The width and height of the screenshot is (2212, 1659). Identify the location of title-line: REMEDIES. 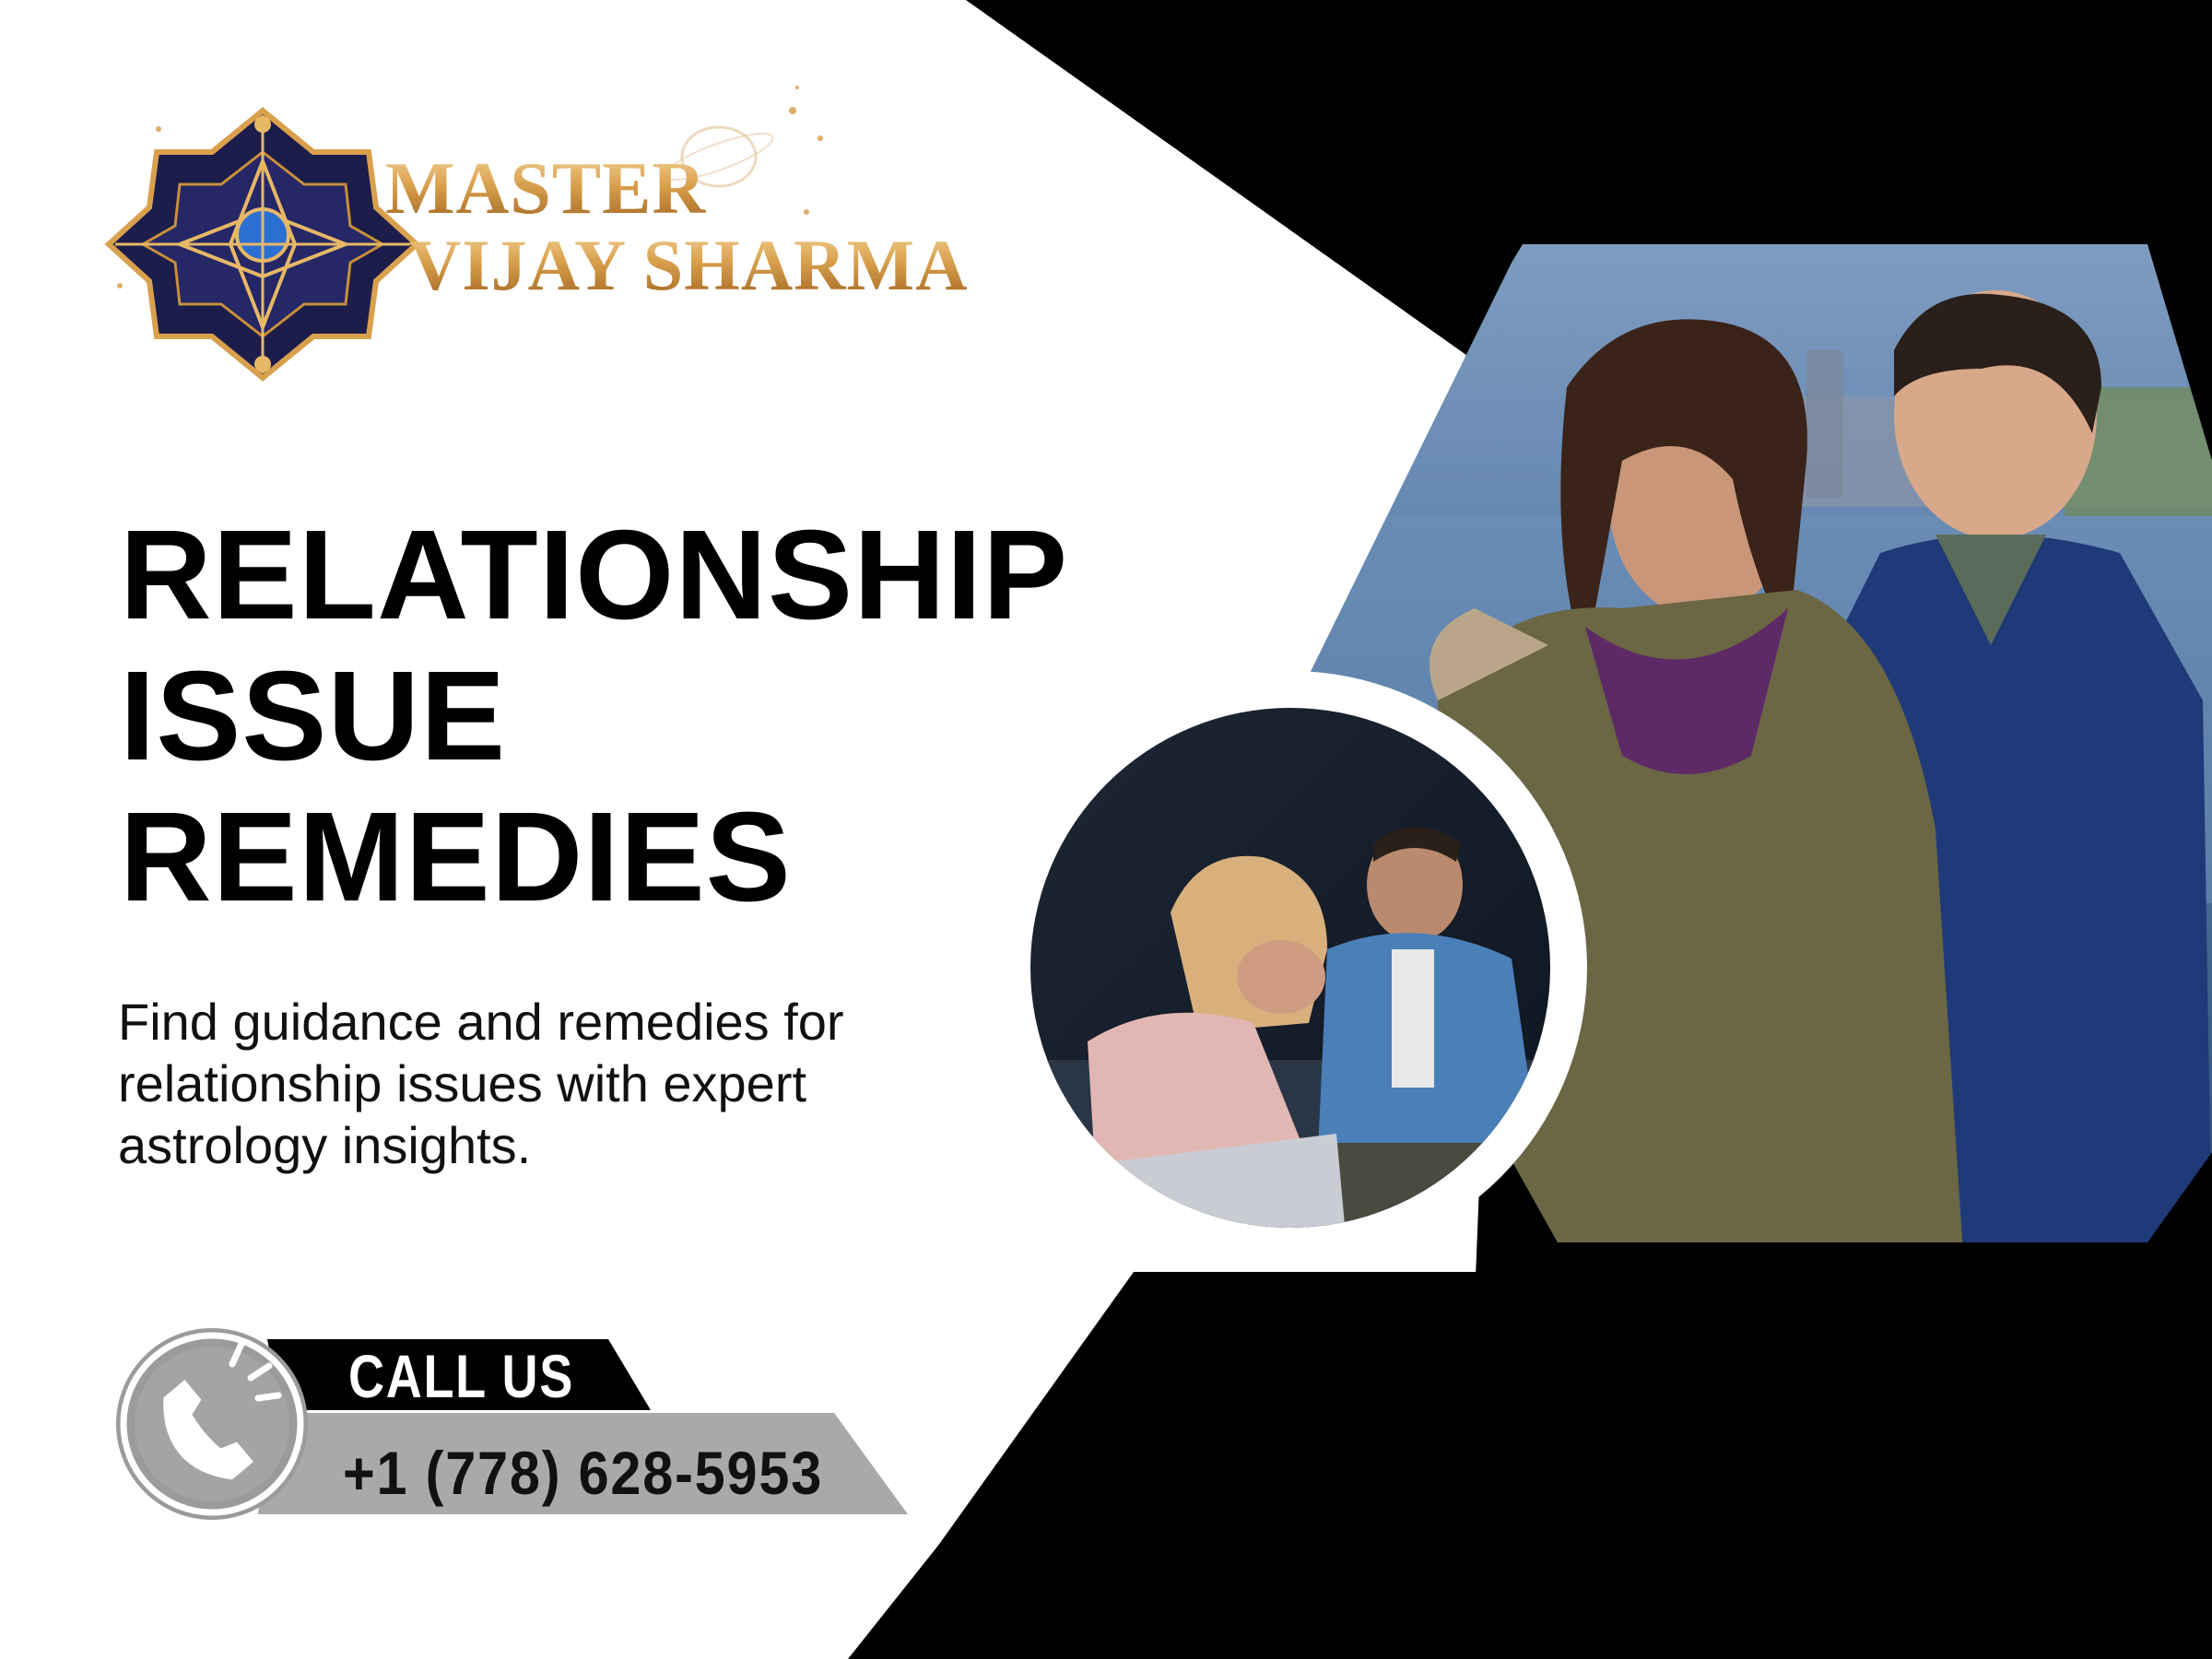
(456, 857).